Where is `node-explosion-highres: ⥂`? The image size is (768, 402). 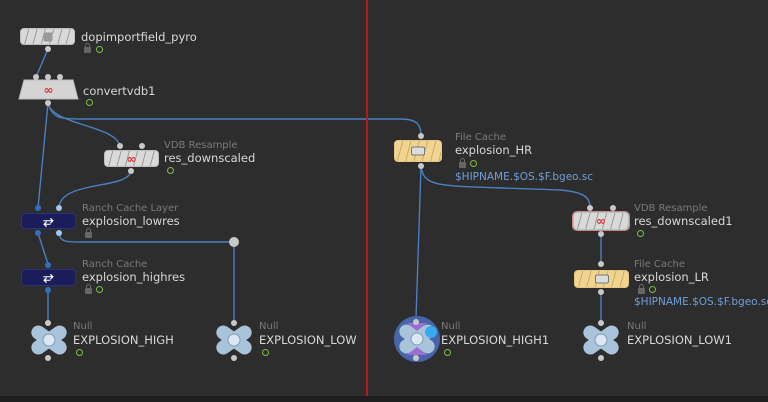 node-explosion-highres: ⥂ is located at coordinates (48, 277).